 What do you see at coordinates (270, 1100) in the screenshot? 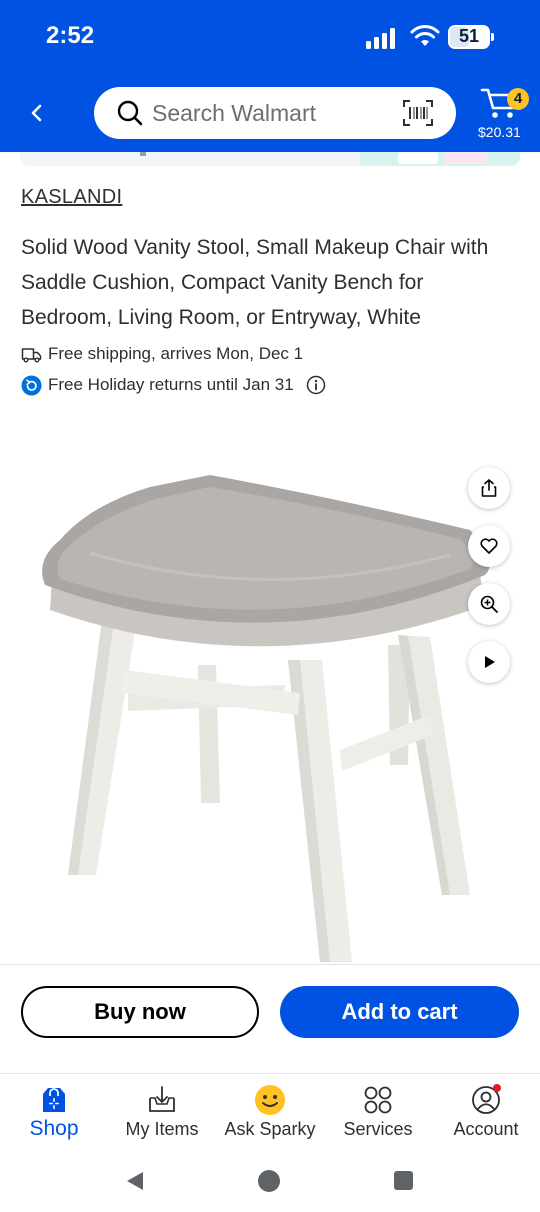
I see `sparky-icon` at bounding box center [270, 1100].